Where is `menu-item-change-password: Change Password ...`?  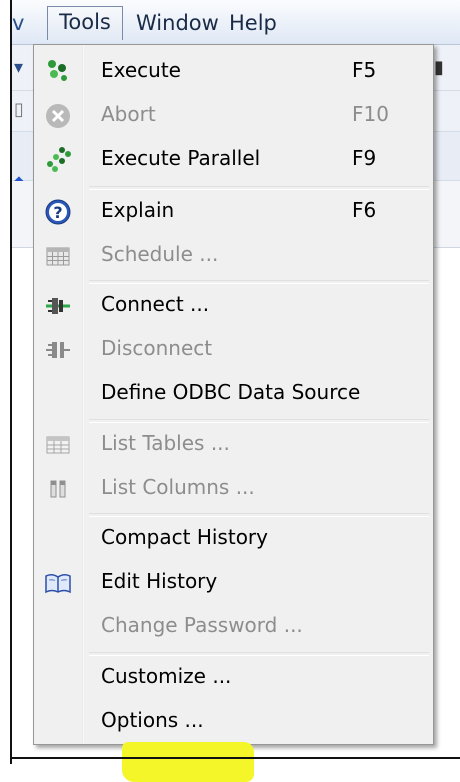 menu-item-change-password: Change Password ... is located at coordinates (233, 627).